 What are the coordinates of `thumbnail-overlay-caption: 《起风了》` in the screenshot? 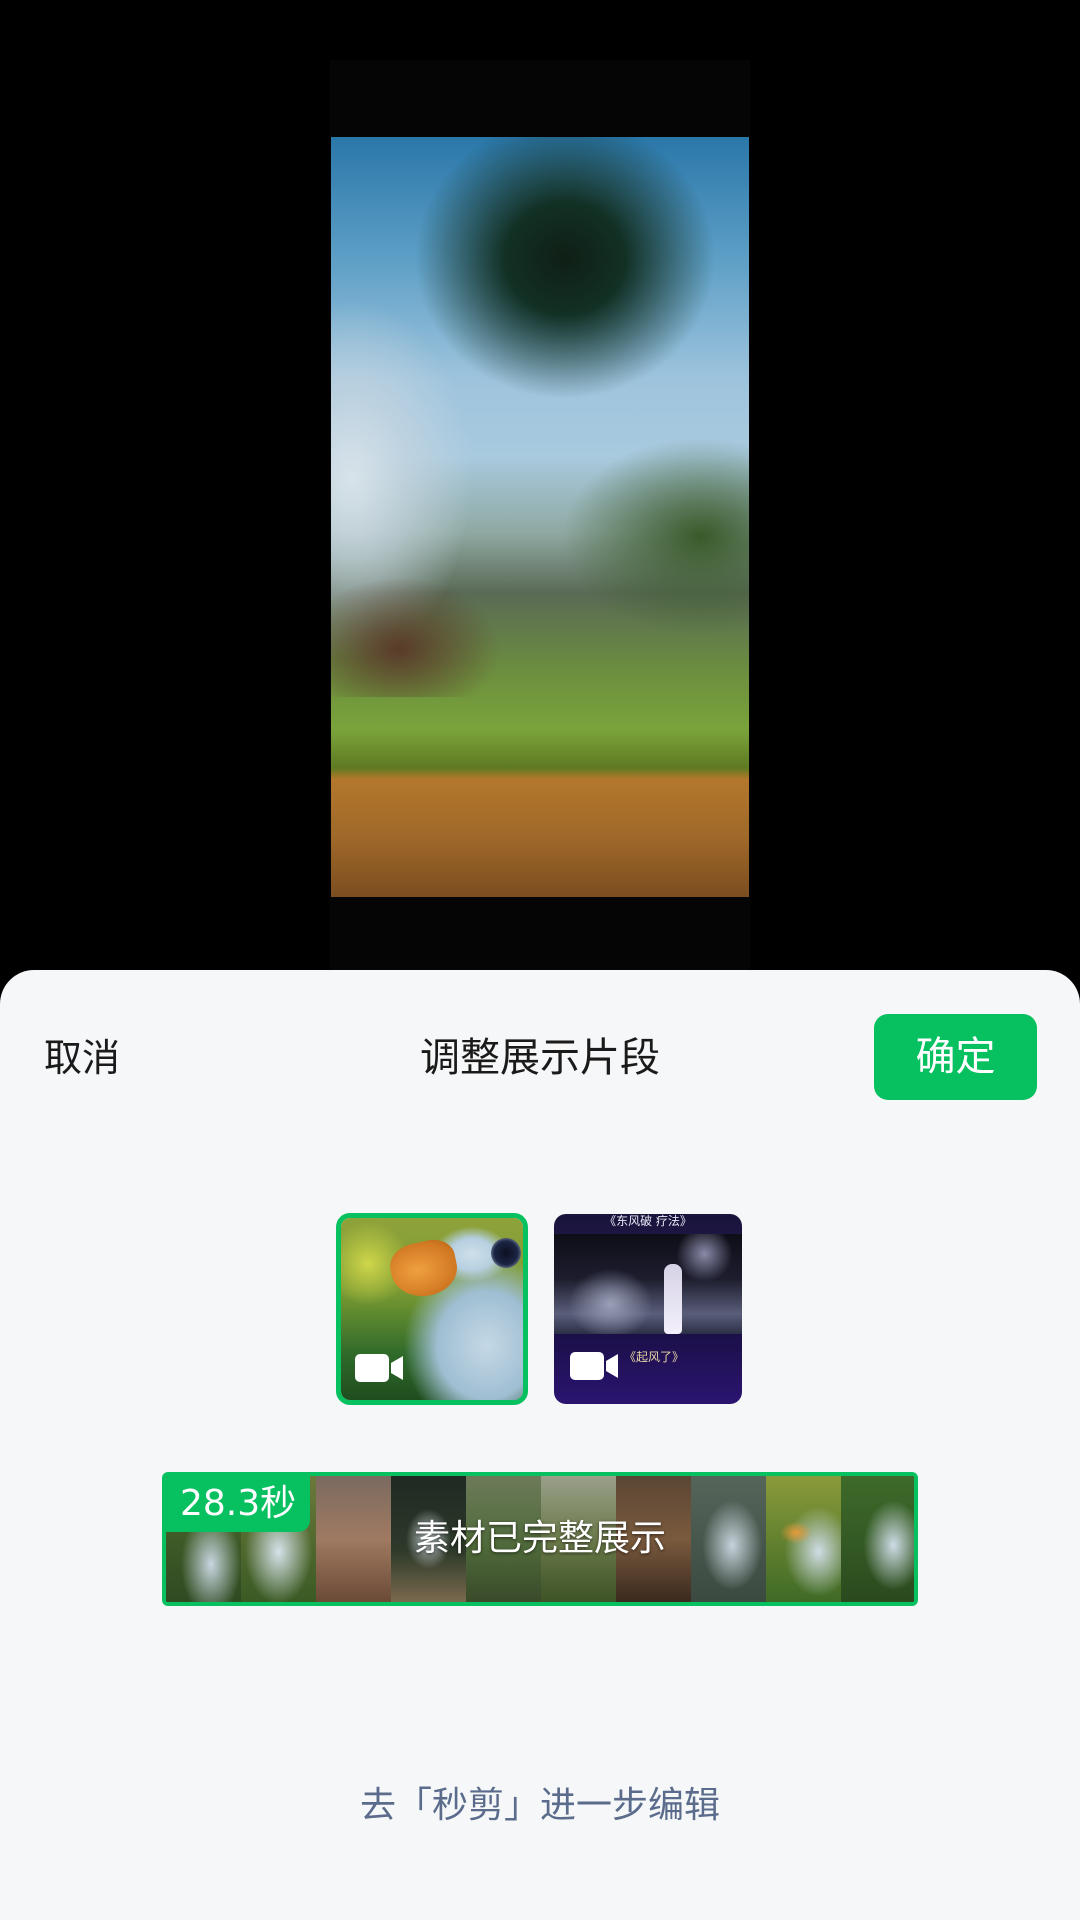 It's located at (654, 1357).